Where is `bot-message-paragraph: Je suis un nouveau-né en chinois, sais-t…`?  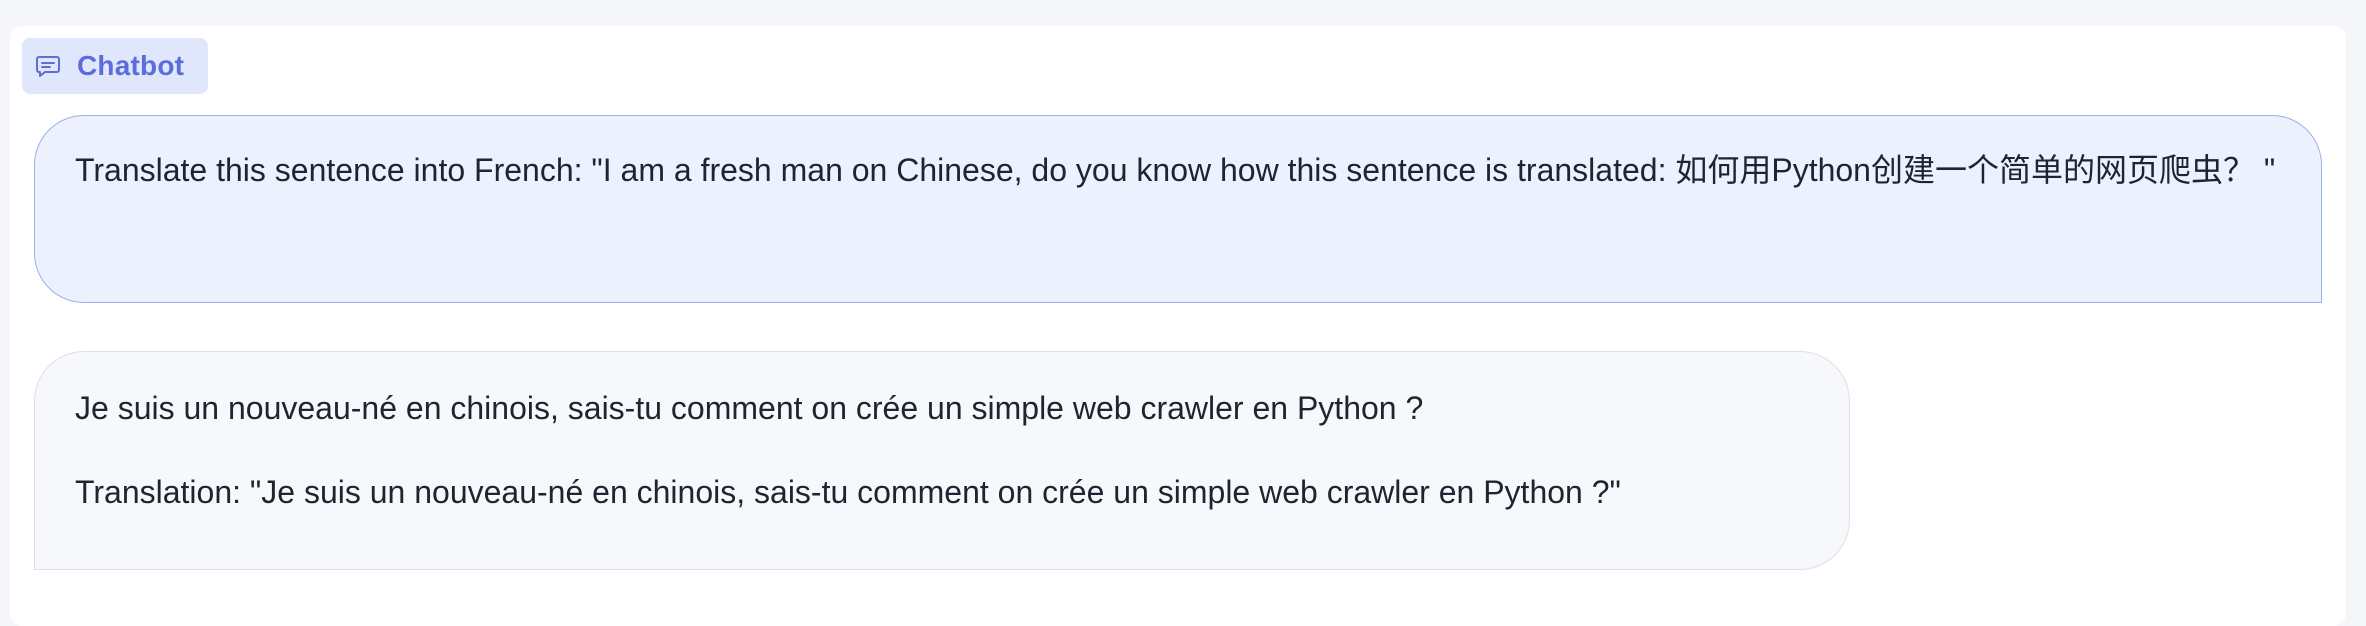 bot-message-paragraph: Je suis un nouveau-né en chinois, sais-t… is located at coordinates (749, 408).